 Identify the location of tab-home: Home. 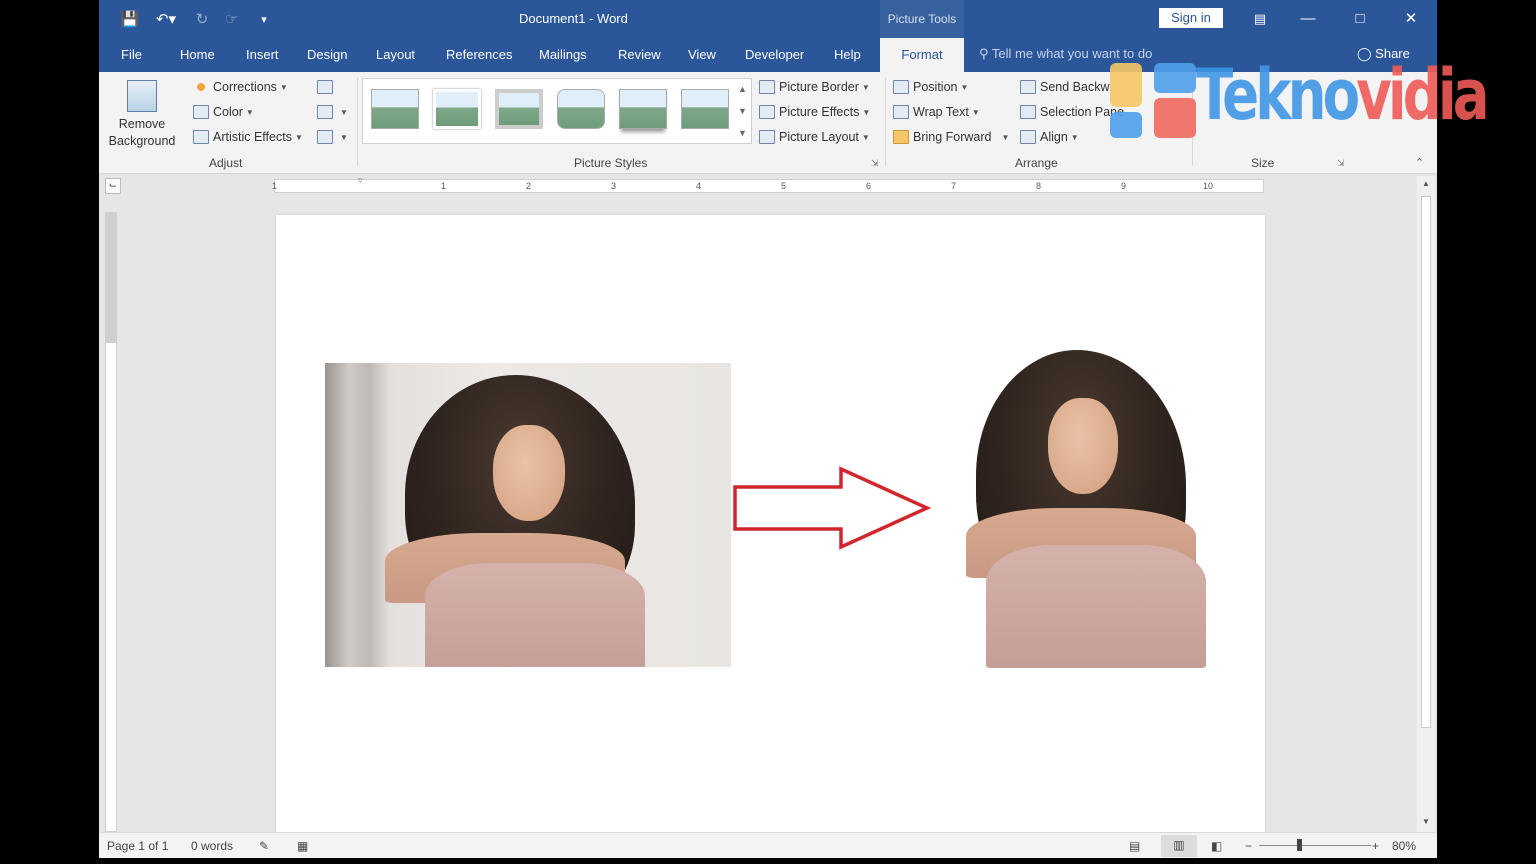
(197, 54).